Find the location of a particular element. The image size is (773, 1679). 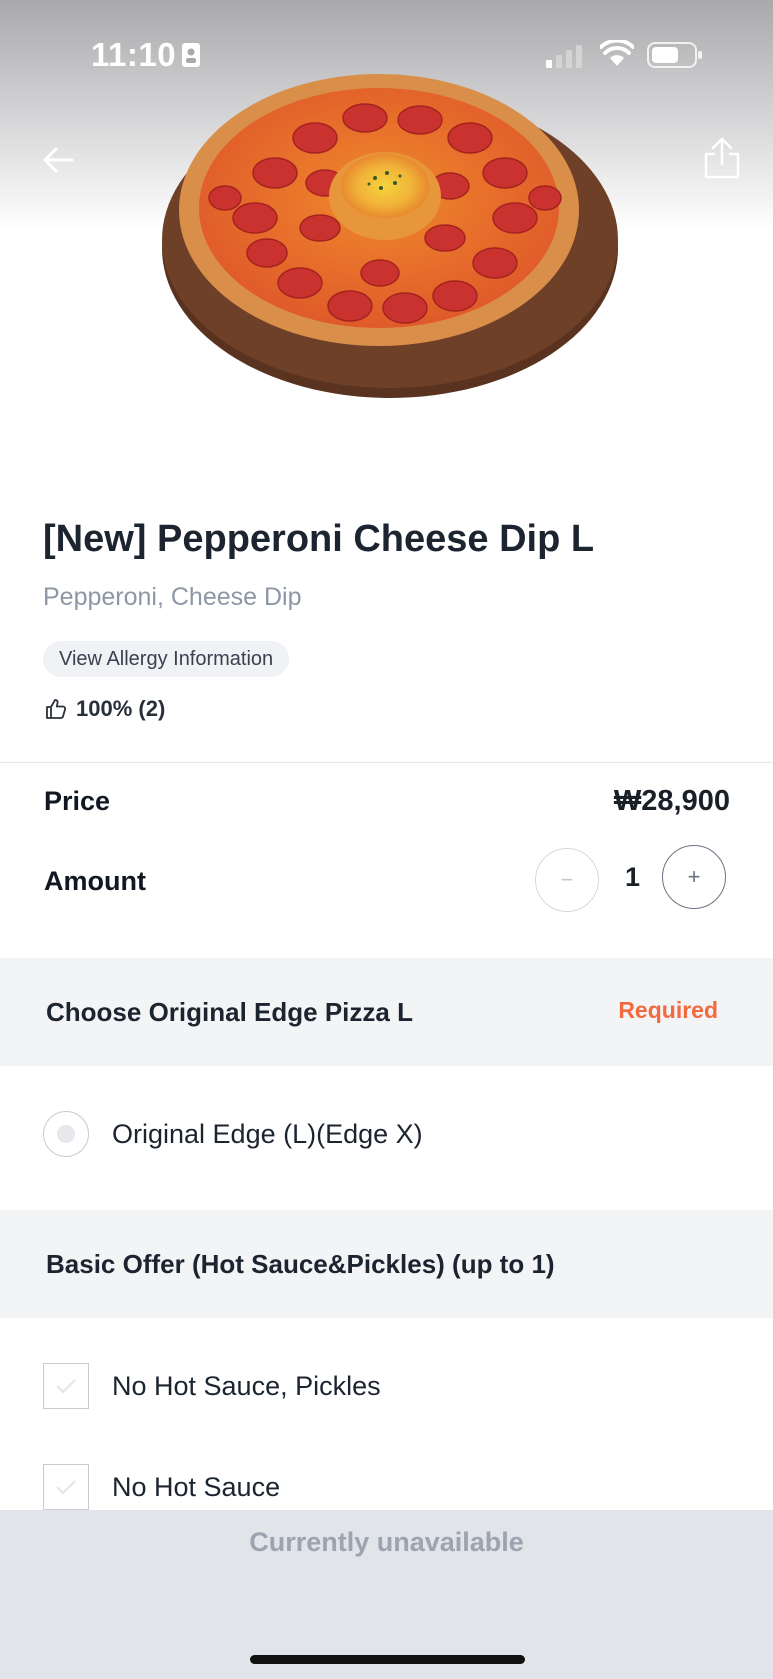

id-badge-icon is located at coordinates (191, 55).